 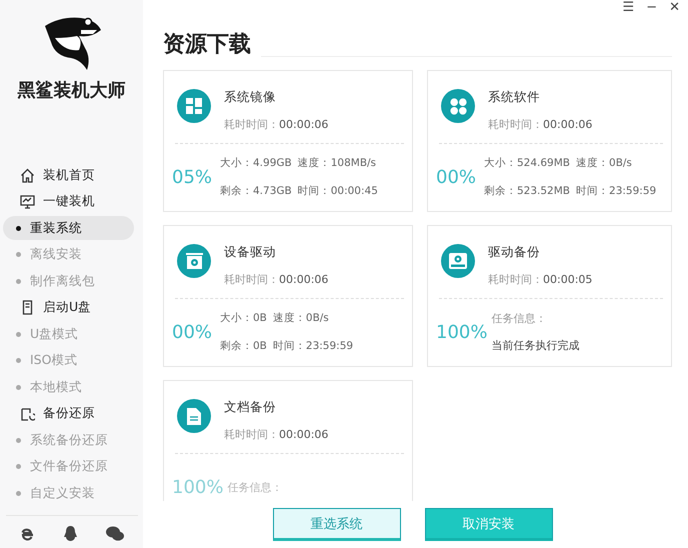 What do you see at coordinates (68, 493) in the screenshot?
I see `submenu-item: 自定义安装` at bounding box center [68, 493].